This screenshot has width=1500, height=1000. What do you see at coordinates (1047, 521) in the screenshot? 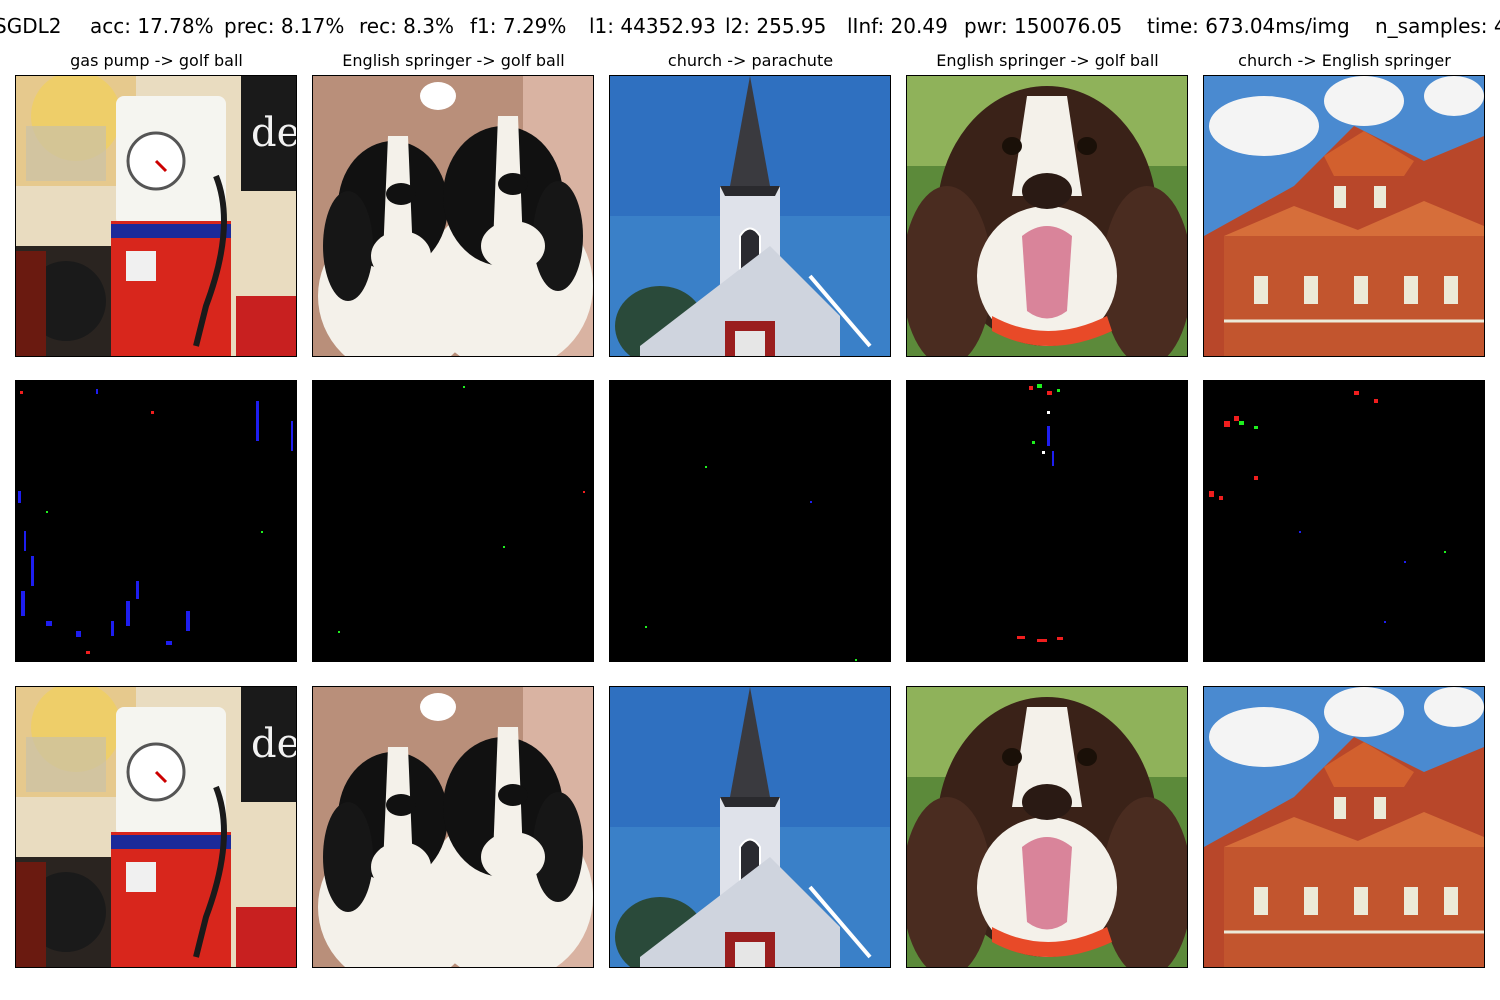
I see `perturbation-map-springer` at bounding box center [1047, 521].